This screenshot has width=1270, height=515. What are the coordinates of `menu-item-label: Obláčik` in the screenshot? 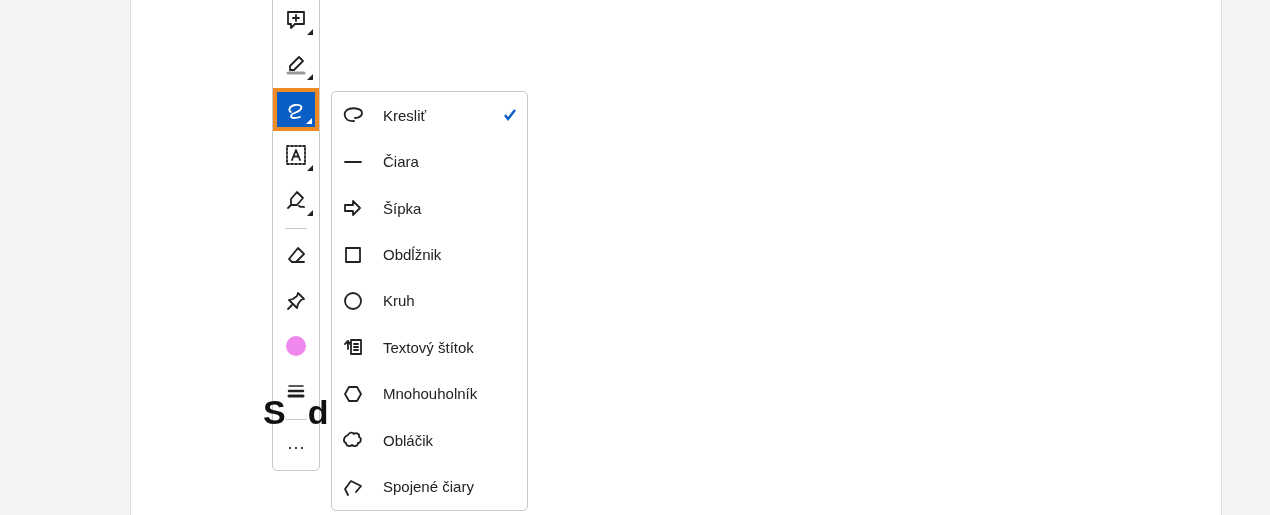 It's located at (409, 440).